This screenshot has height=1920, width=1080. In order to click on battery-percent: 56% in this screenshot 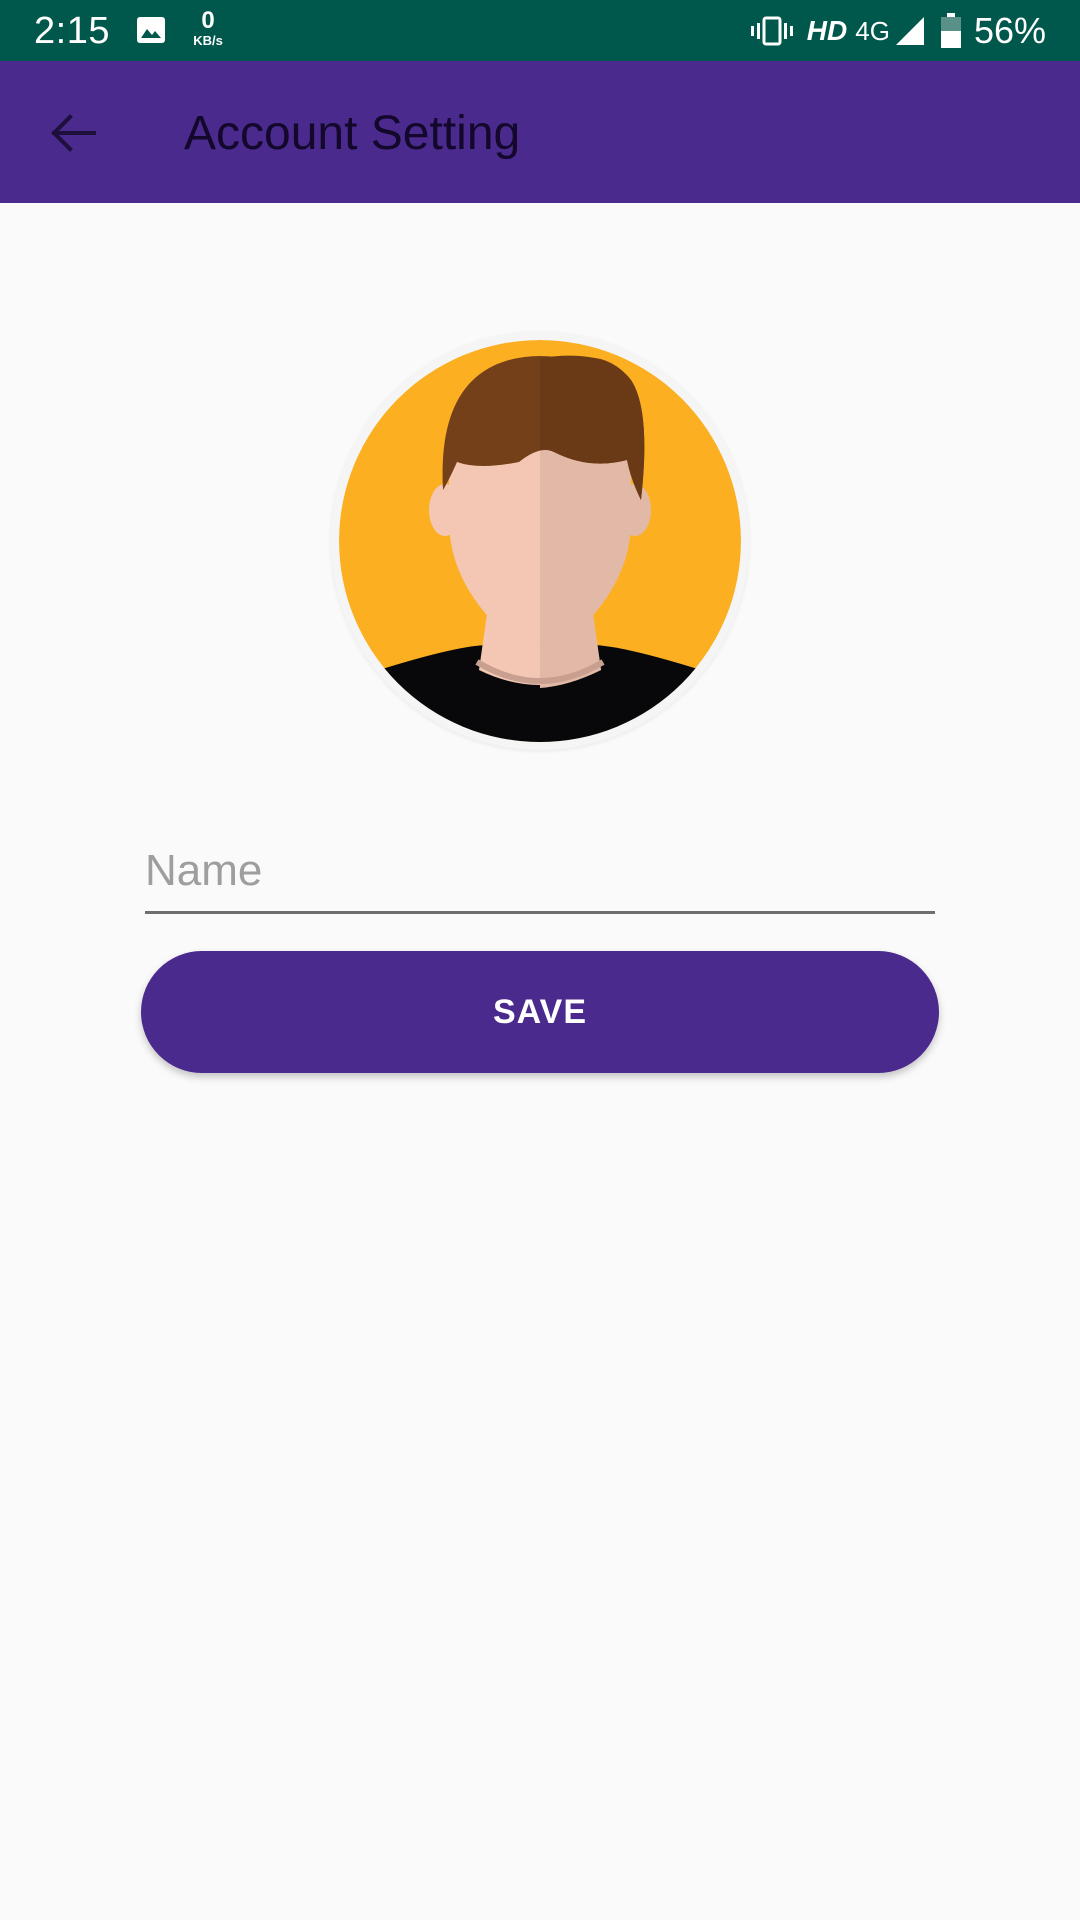, I will do `click(1009, 30)`.